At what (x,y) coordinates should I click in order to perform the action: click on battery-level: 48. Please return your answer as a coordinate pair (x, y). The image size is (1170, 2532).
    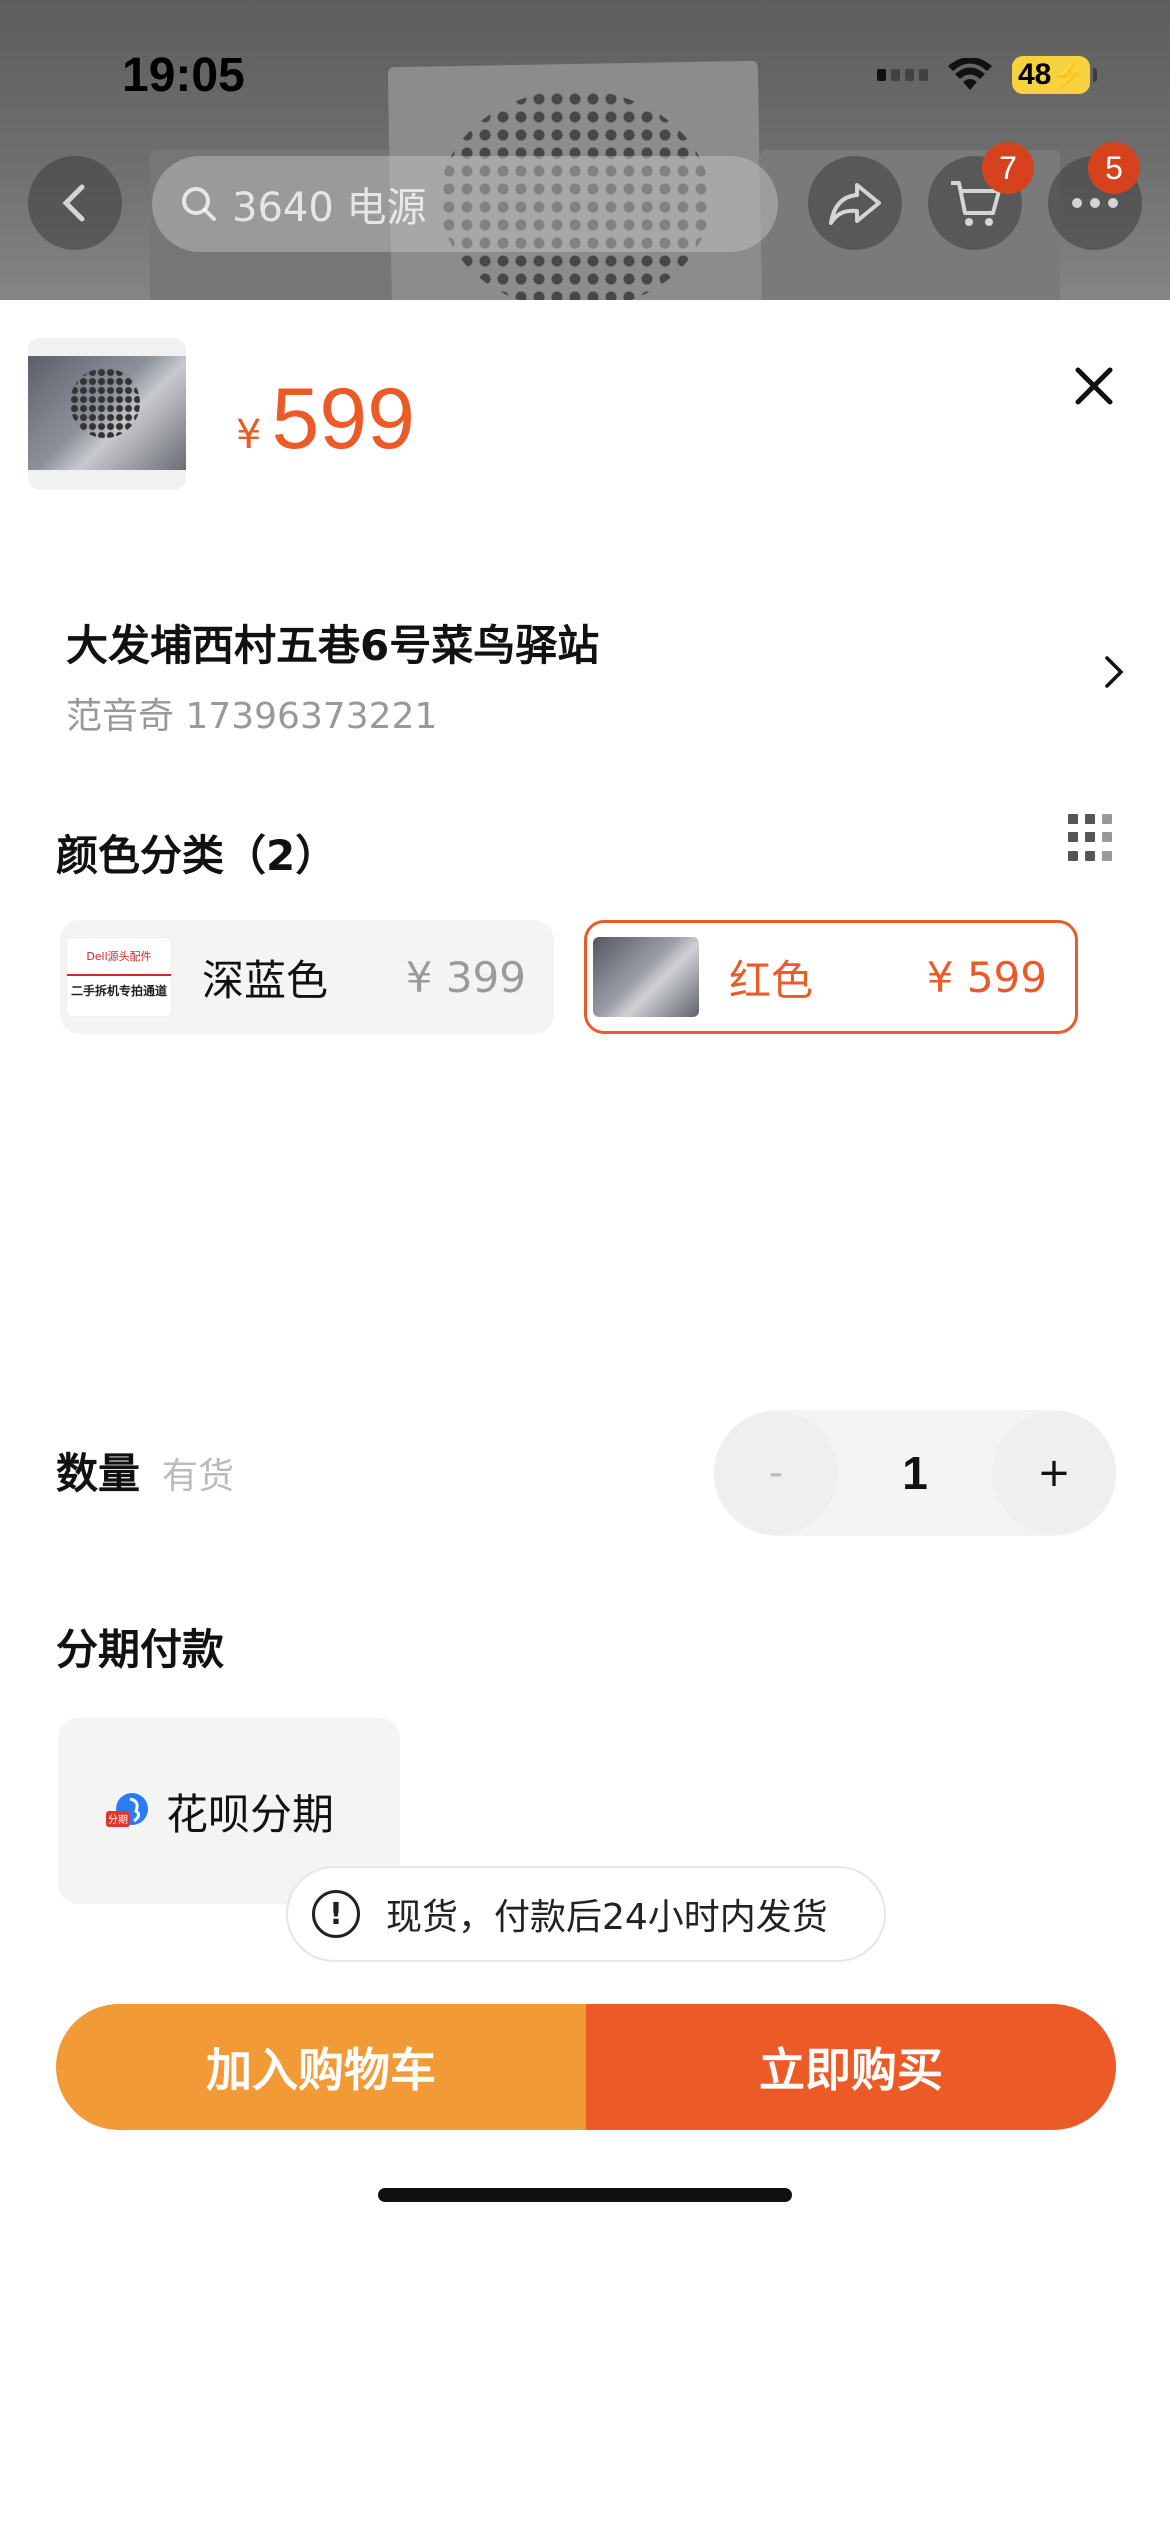
    Looking at the image, I should click on (1035, 74).